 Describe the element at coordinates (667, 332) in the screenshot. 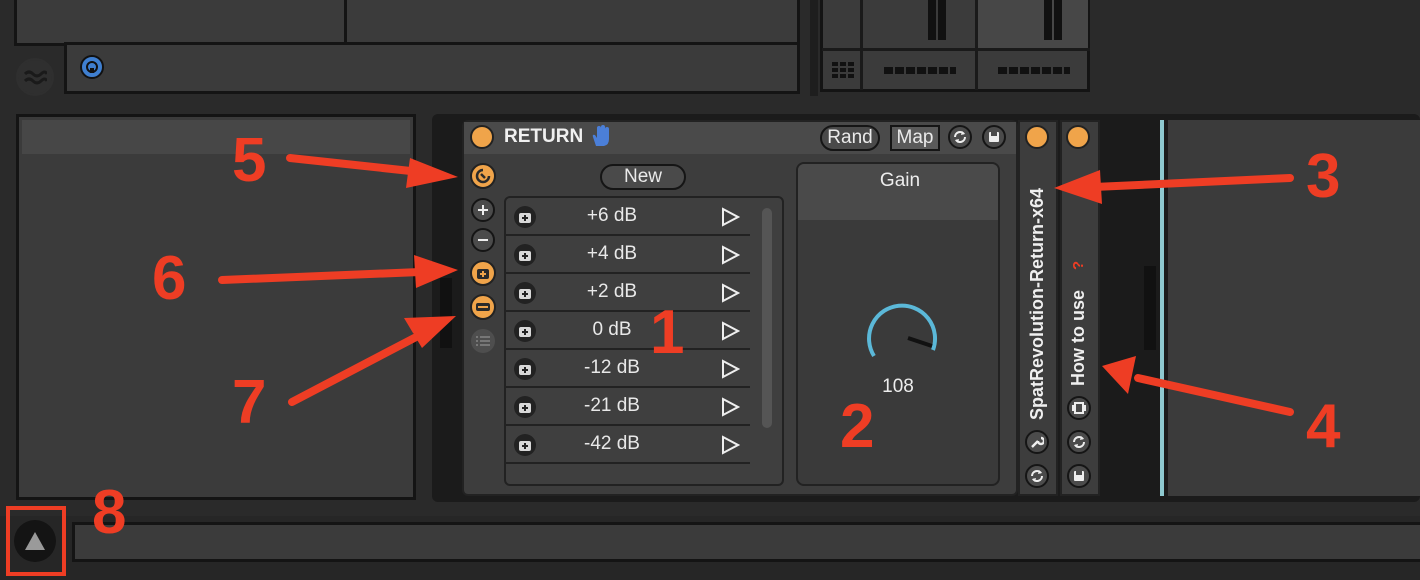

I see `annotation-number-1: 1` at that location.